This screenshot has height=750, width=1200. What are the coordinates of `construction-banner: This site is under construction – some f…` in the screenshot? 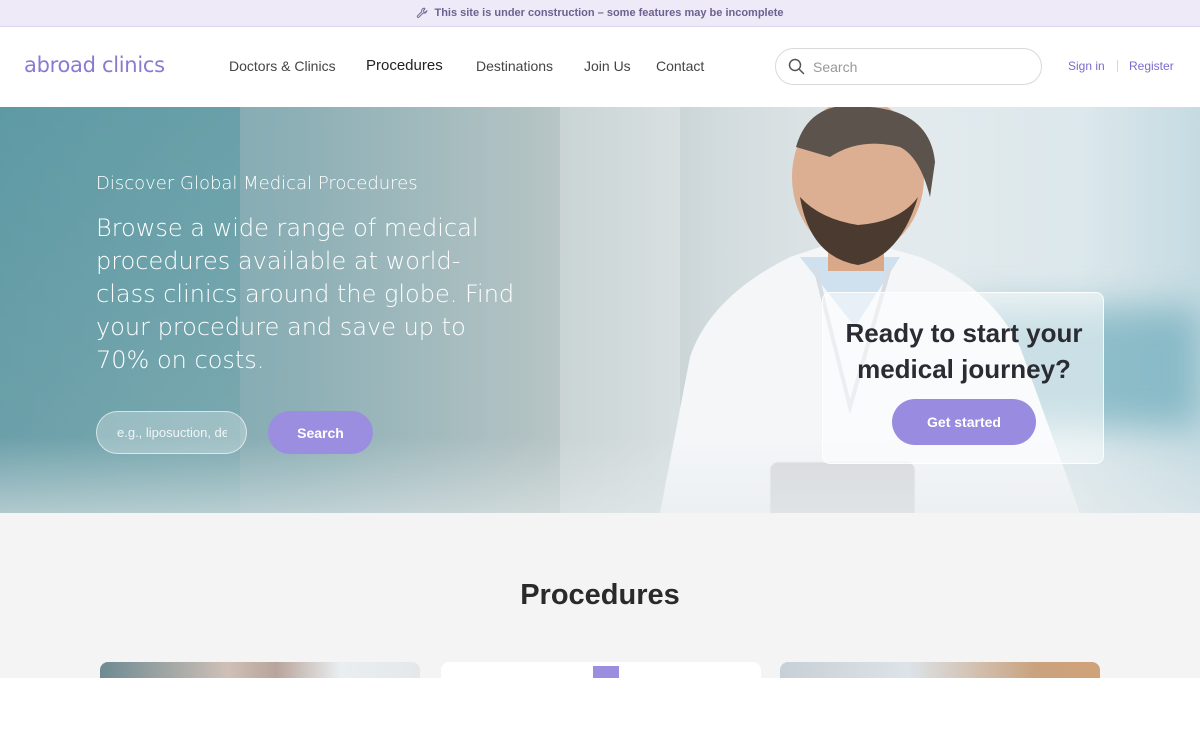 It's located at (600, 13).